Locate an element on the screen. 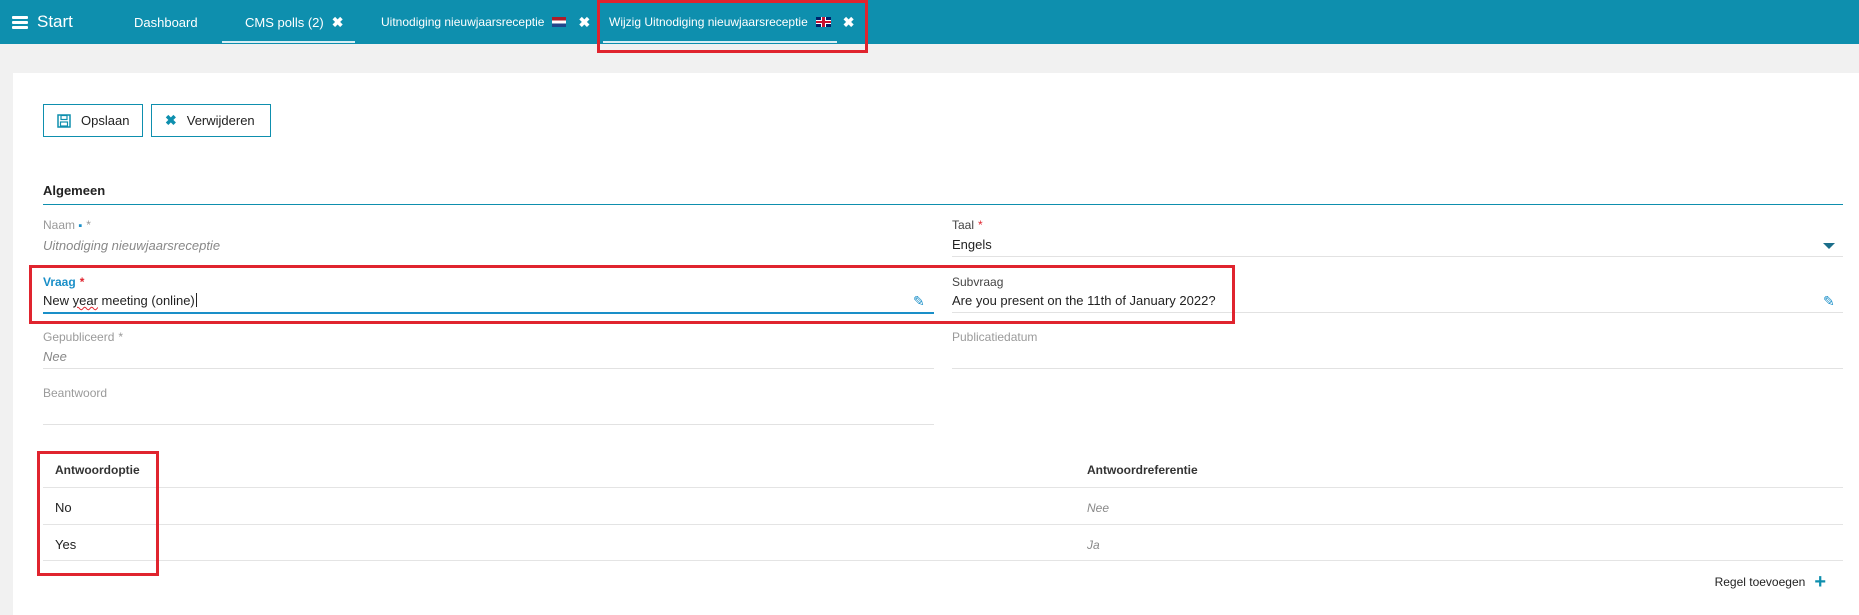 The image size is (1859, 615). gepubliceerd-value: Nee is located at coordinates (55, 356).